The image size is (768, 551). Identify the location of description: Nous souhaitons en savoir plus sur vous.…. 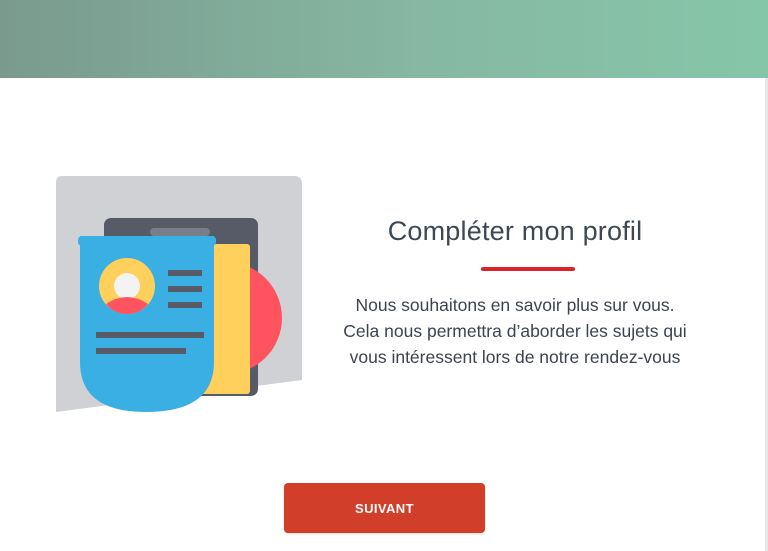
(515, 331).